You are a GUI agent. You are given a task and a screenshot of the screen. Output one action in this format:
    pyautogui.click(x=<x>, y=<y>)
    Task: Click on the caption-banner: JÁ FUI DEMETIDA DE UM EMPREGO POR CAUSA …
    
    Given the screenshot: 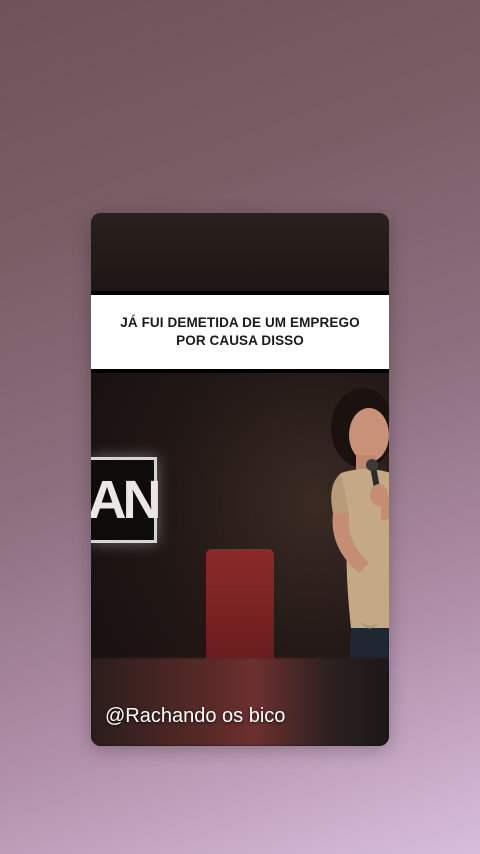 What is the action you would take?
    pyautogui.click(x=240, y=332)
    